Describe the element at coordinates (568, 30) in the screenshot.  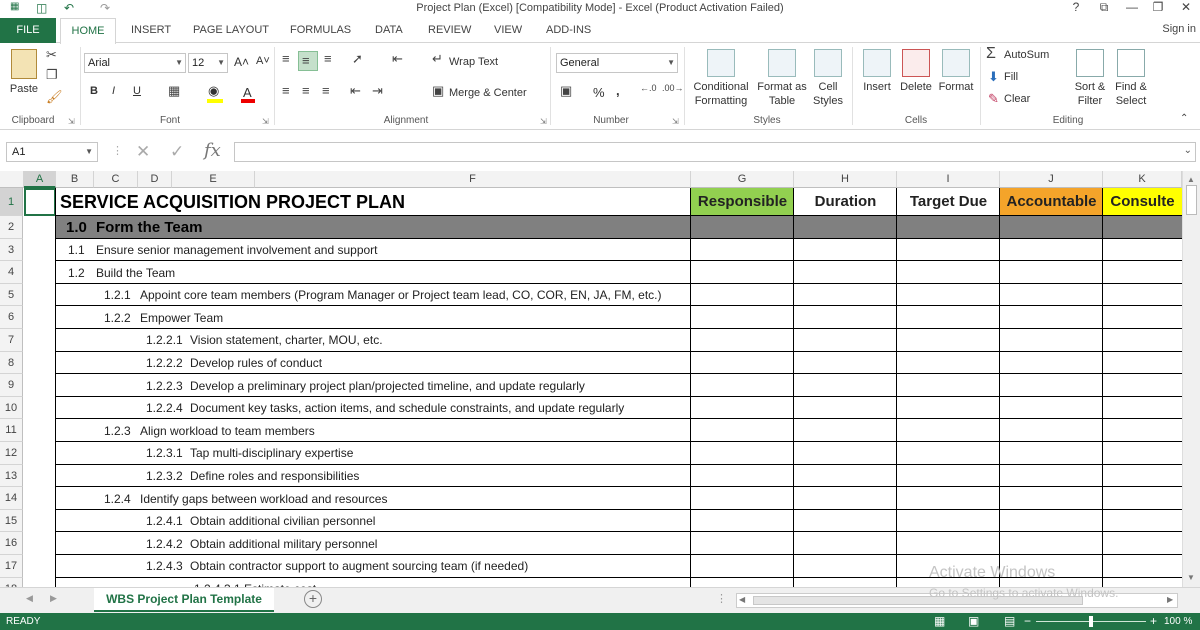
I see `tab-add-ins: ADD-INS` at that location.